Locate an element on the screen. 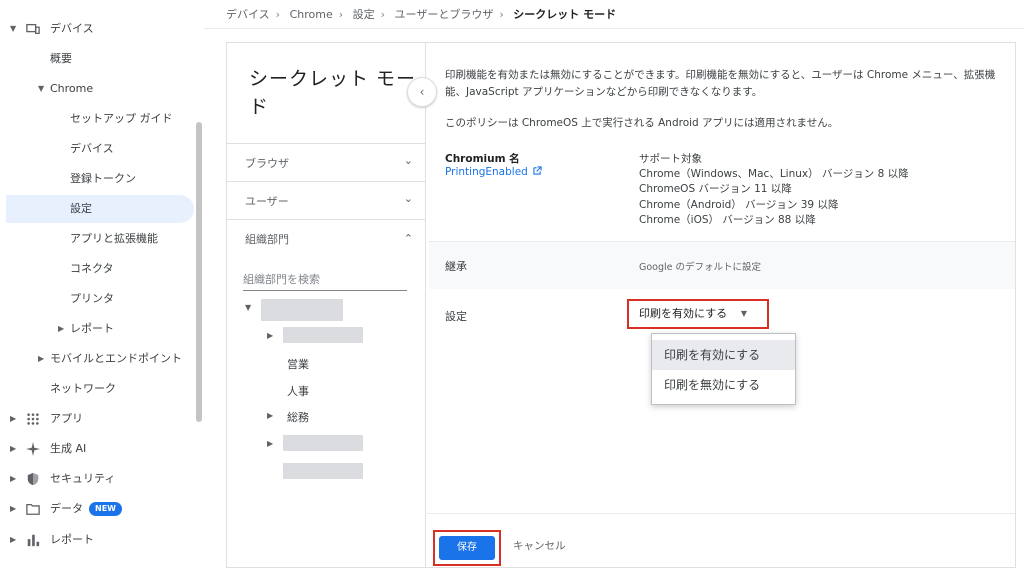 This screenshot has width=1024, height=582. breadcrumb: デバイス › Chrome › 設定 › ユーザーとブラウザ › シークレット モード is located at coordinates (421, 15).